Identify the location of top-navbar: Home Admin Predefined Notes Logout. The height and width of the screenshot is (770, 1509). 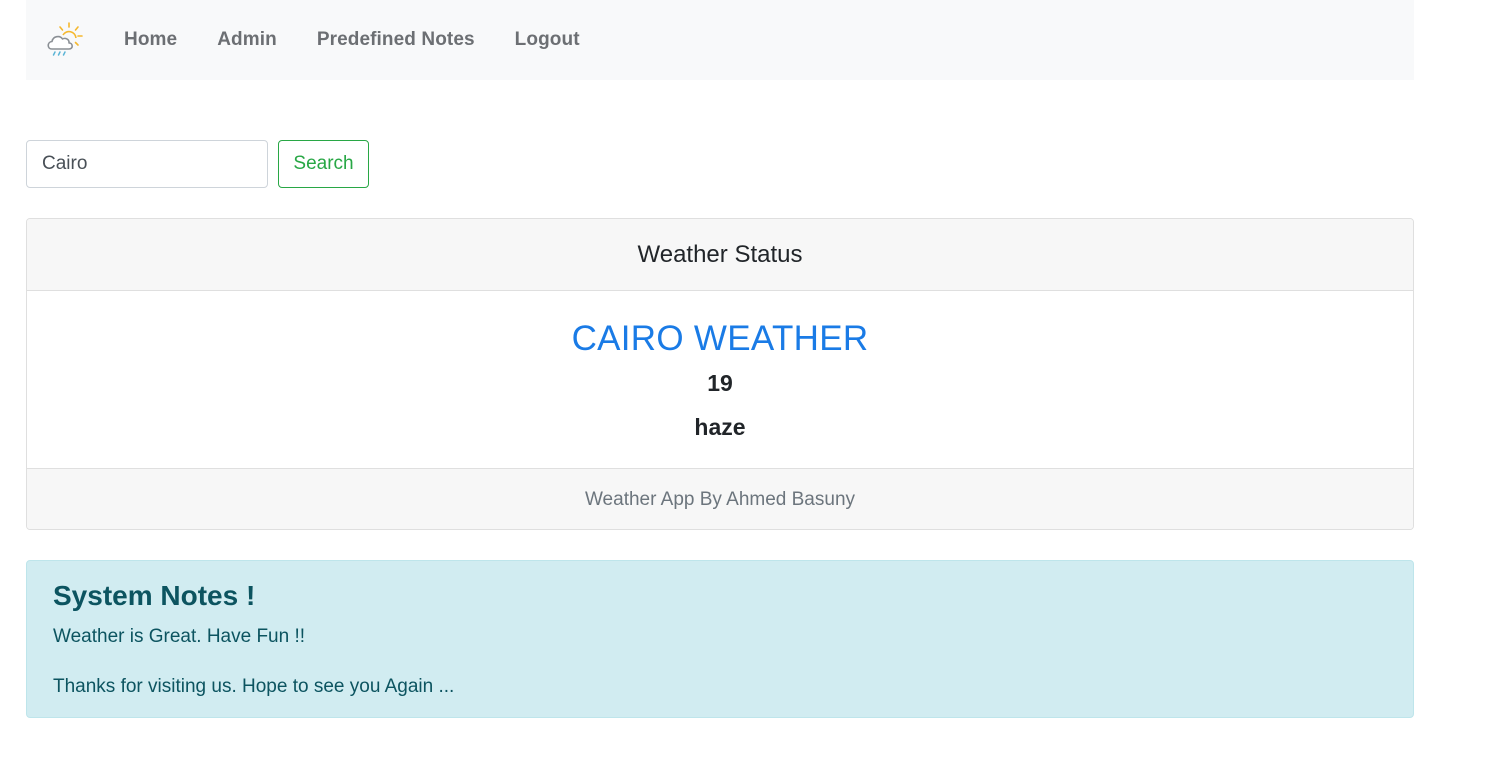
(720, 40).